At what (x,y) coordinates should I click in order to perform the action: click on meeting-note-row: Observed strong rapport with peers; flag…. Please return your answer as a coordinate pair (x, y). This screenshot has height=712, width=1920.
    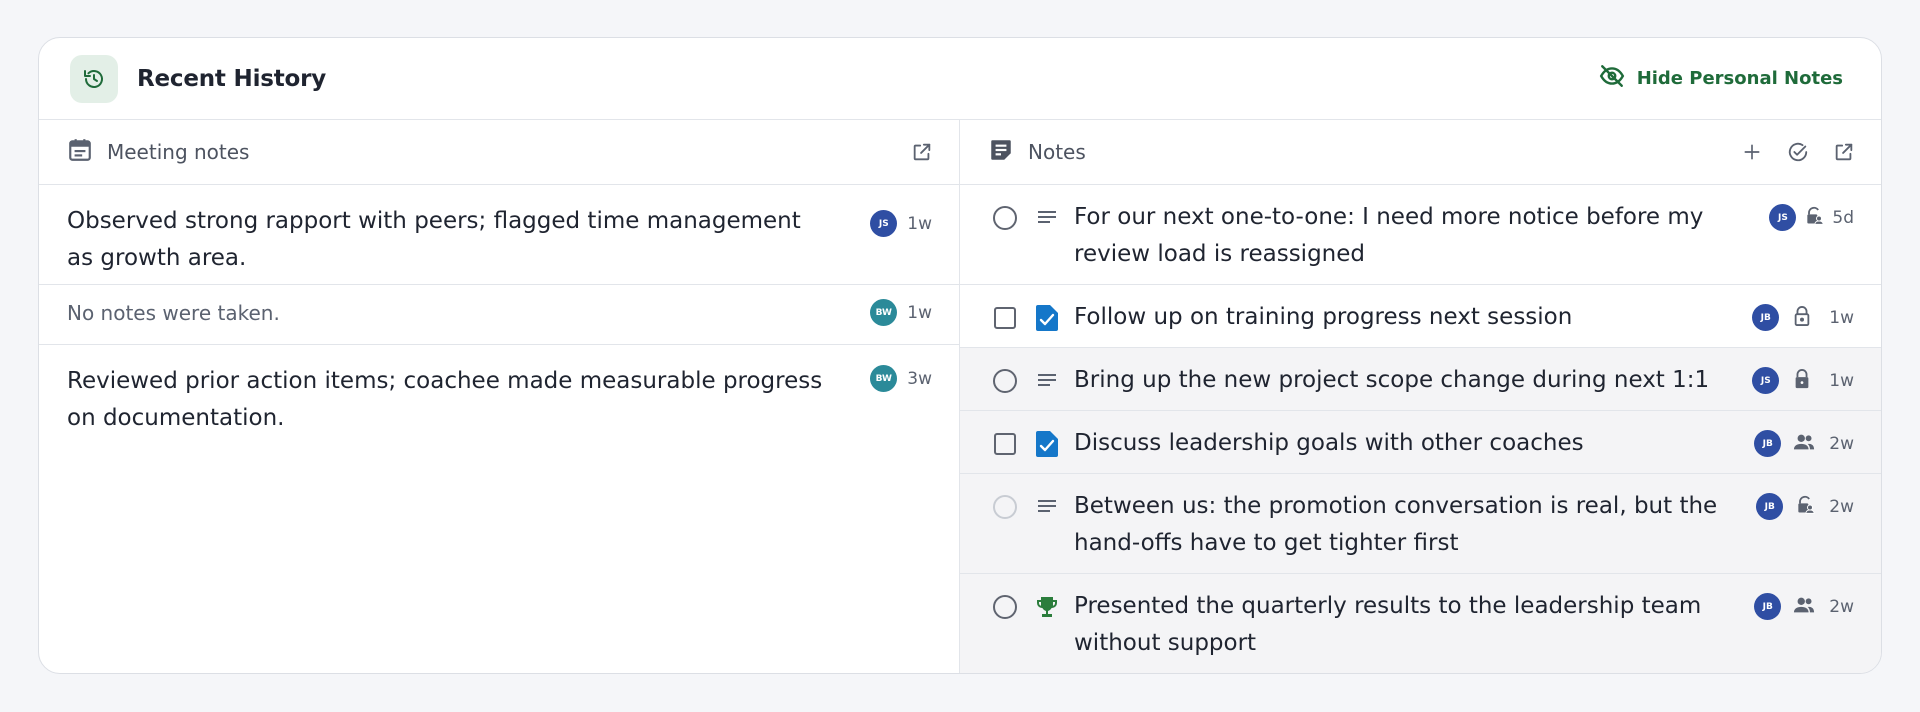
    Looking at the image, I should click on (499, 235).